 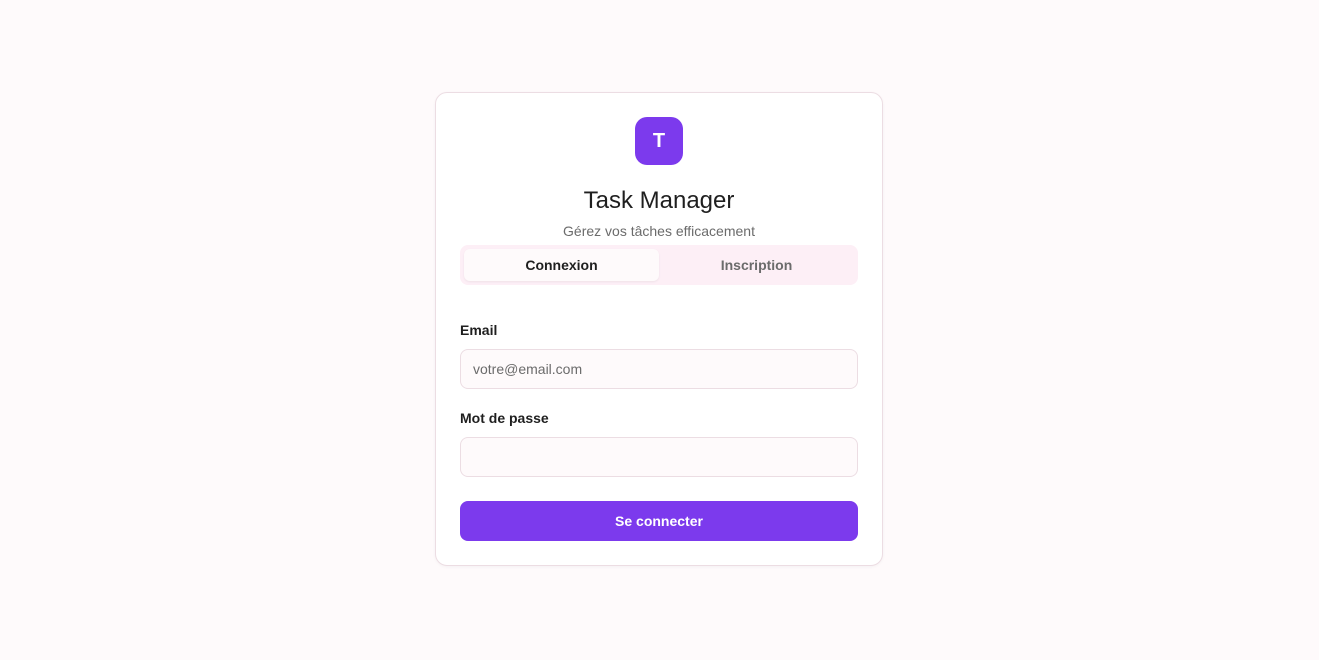 What do you see at coordinates (659, 521) in the screenshot?
I see `login-button: Se connecter` at bounding box center [659, 521].